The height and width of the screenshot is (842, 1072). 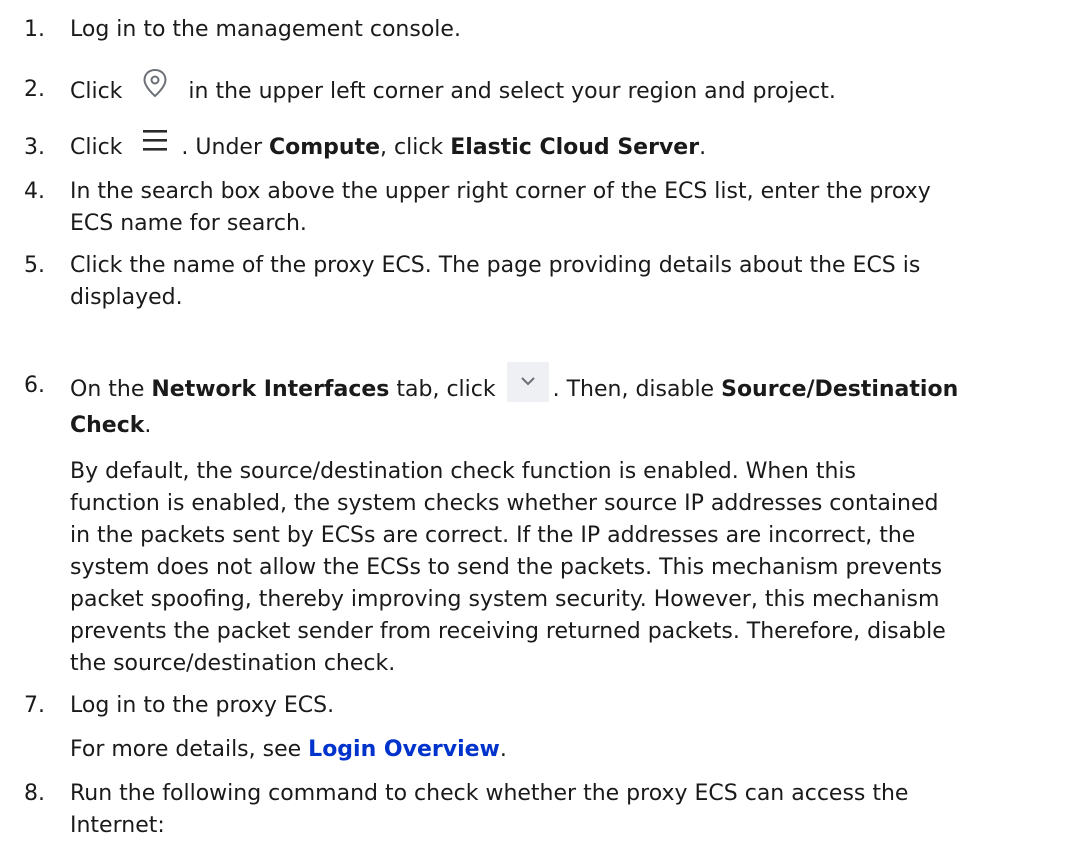 What do you see at coordinates (155, 142) in the screenshot?
I see `hamburger-menu-icon` at bounding box center [155, 142].